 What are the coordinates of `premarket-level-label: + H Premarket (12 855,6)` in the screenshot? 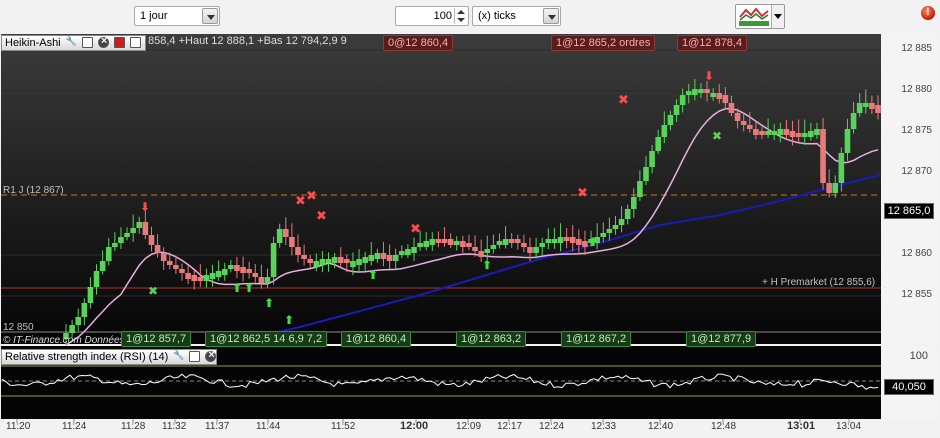 It's located at (819, 282).